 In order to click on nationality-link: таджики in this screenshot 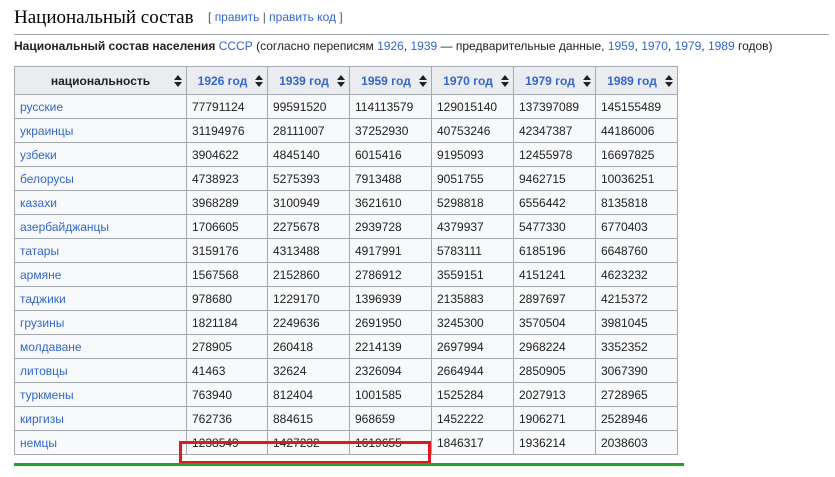, I will do `click(100, 298)`.